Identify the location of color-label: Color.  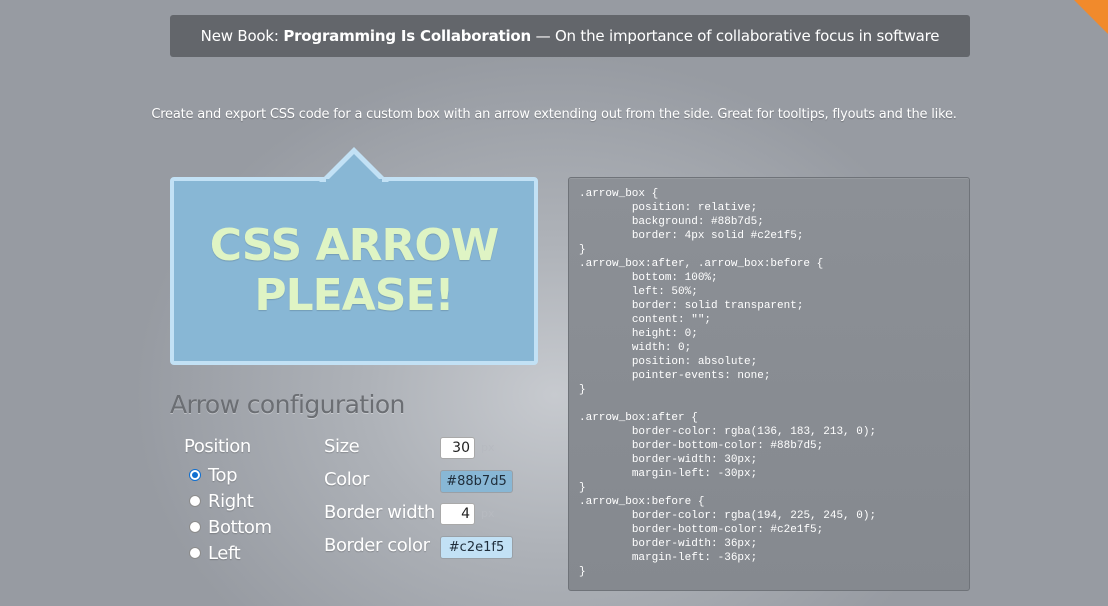
(346, 479).